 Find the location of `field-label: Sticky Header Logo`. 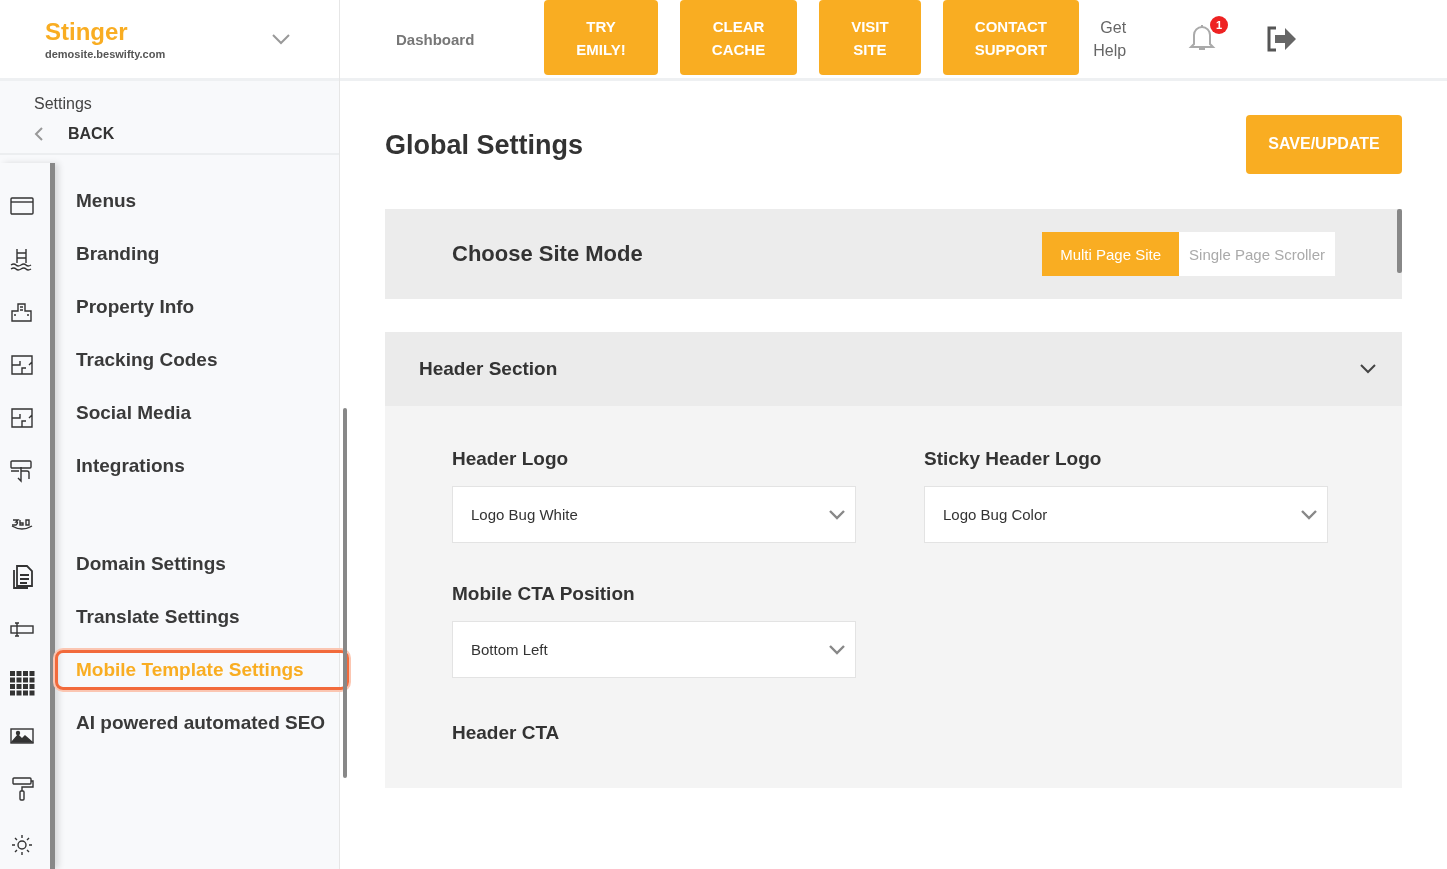

field-label: Sticky Header Logo is located at coordinates (1013, 459).